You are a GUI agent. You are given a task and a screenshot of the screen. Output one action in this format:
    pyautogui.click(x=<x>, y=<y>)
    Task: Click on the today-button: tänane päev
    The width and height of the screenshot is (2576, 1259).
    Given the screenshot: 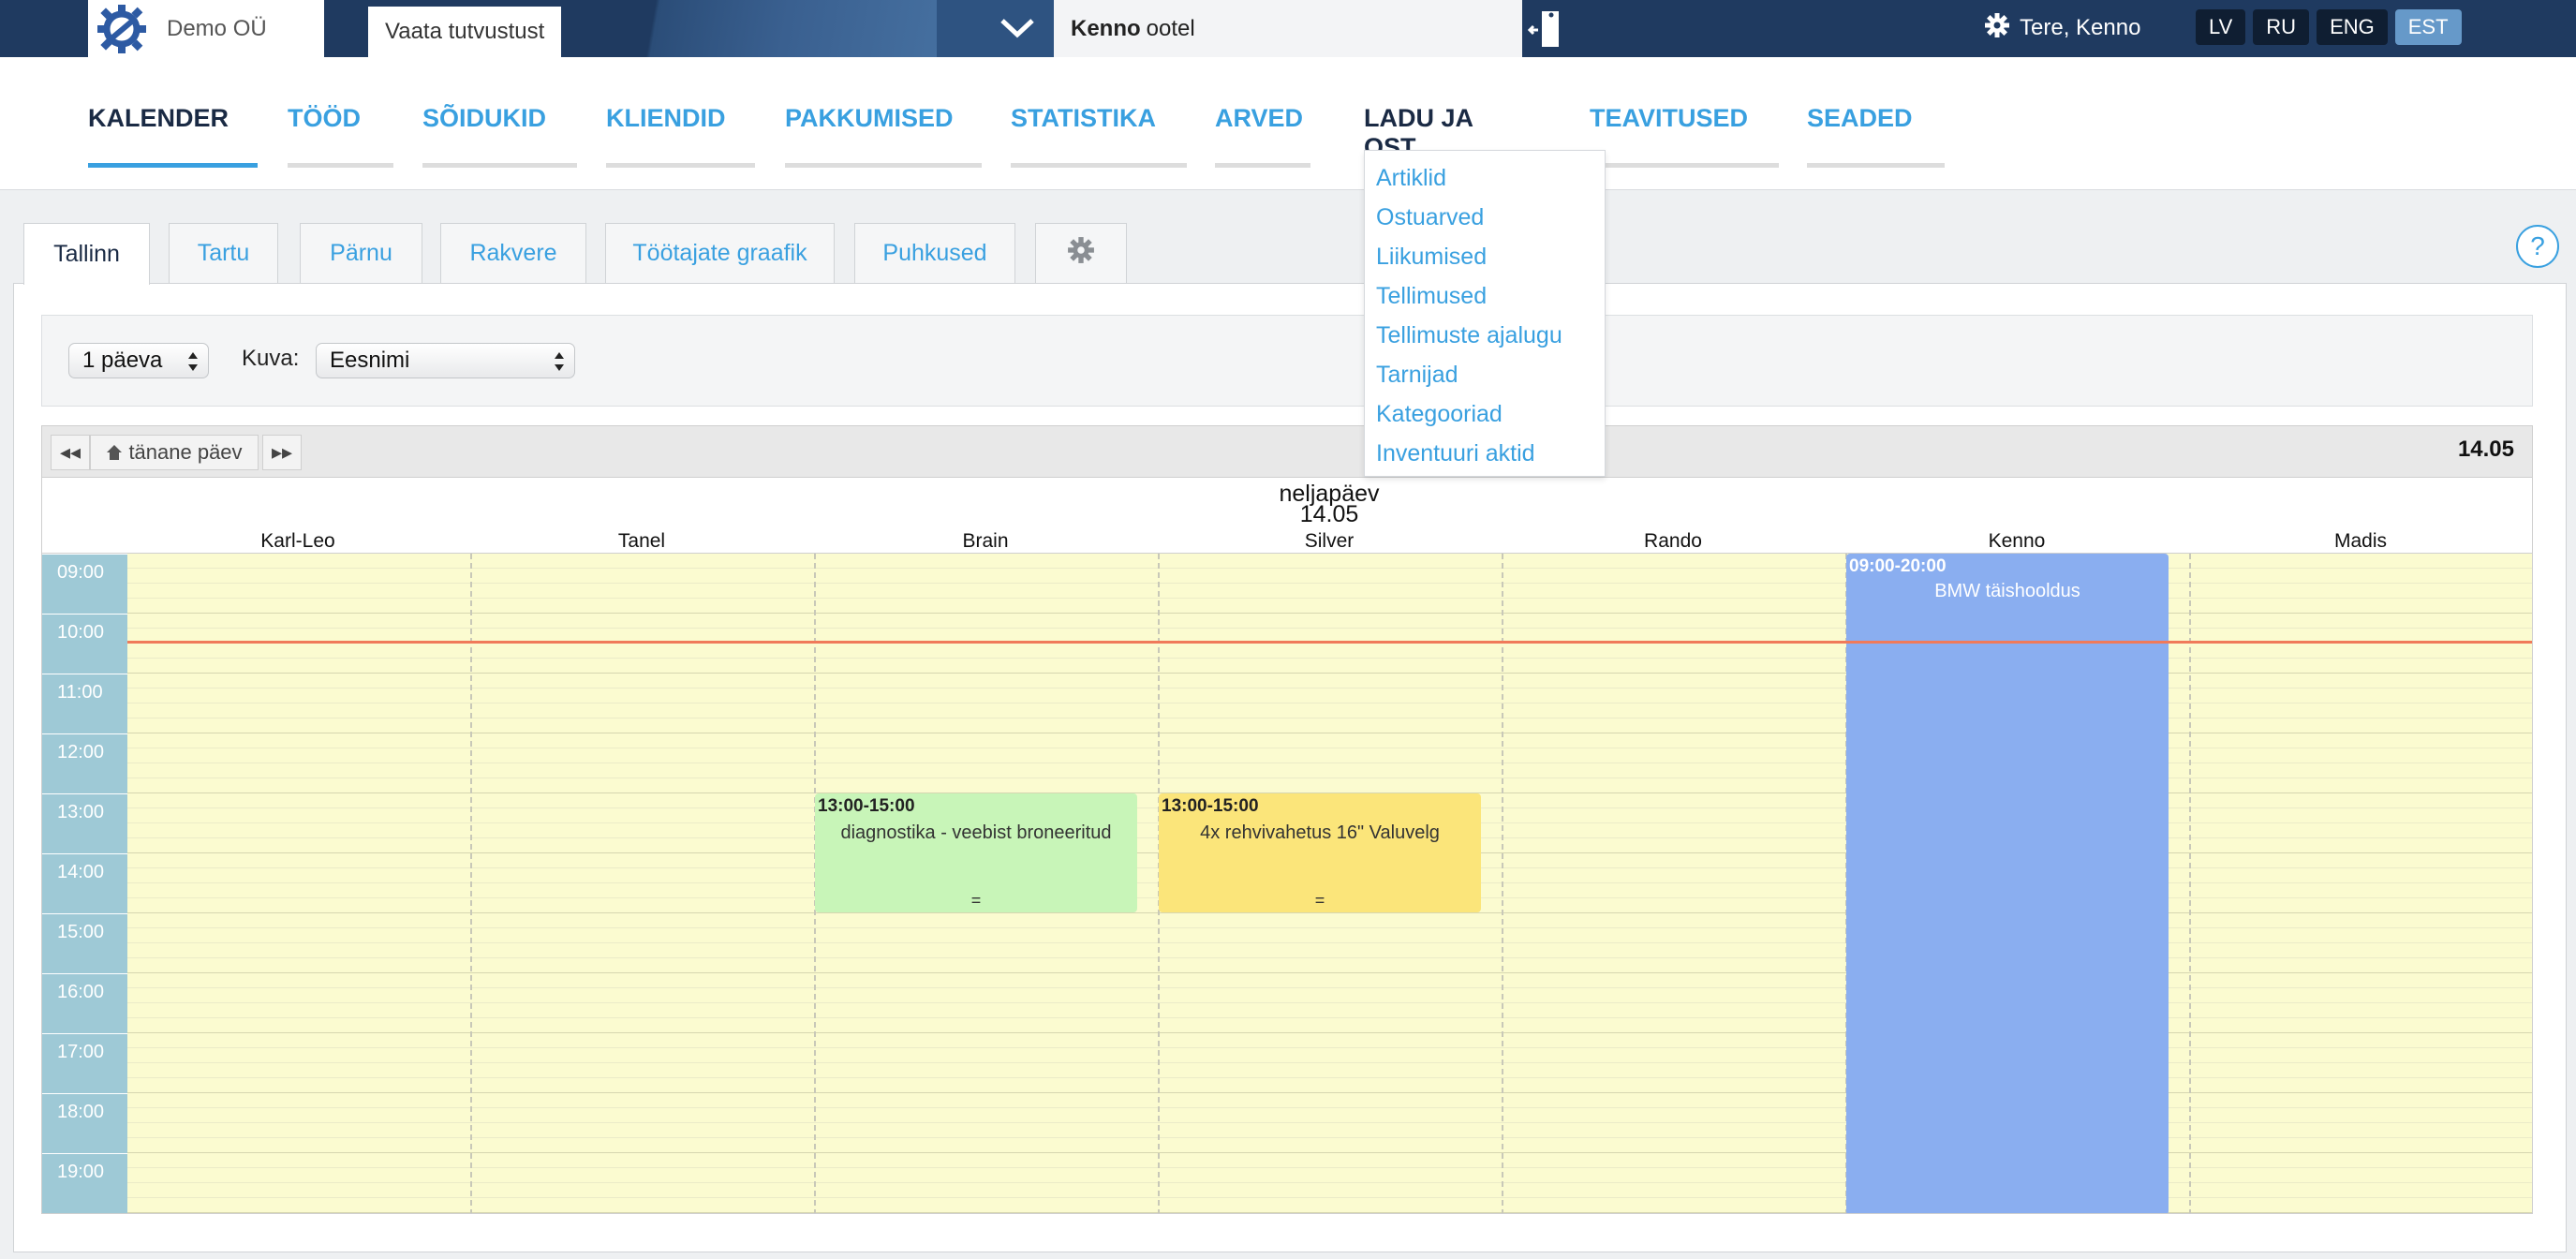 What is the action you would take?
    pyautogui.click(x=174, y=452)
    